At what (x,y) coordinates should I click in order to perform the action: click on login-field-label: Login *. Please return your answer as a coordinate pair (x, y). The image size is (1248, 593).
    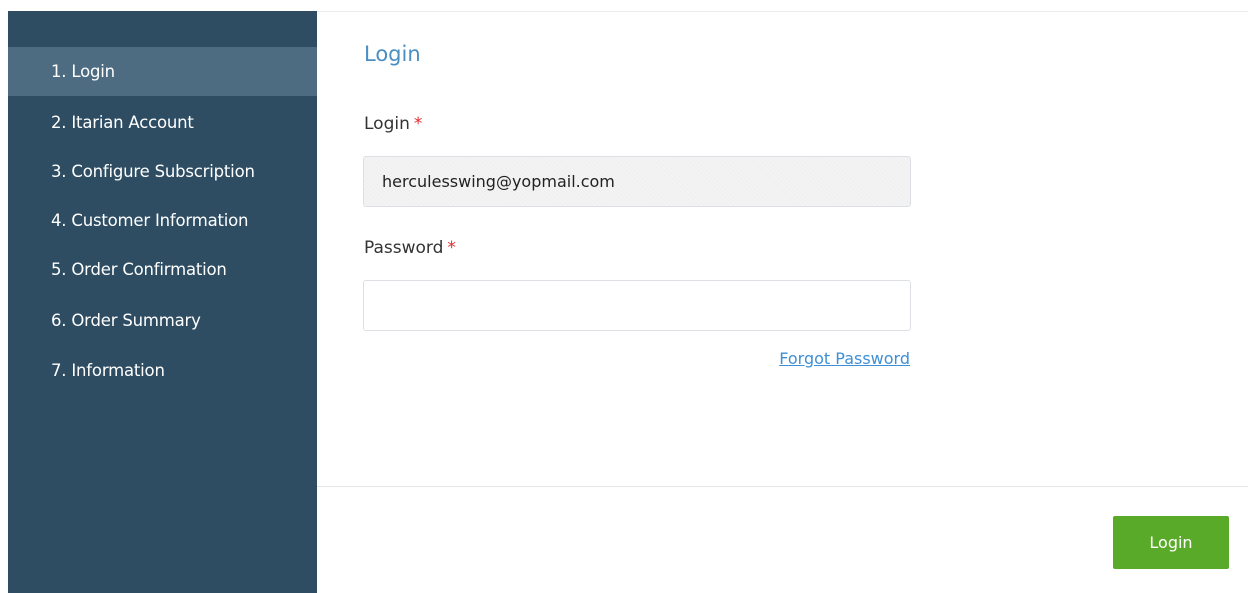
    Looking at the image, I should click on (393, 124).